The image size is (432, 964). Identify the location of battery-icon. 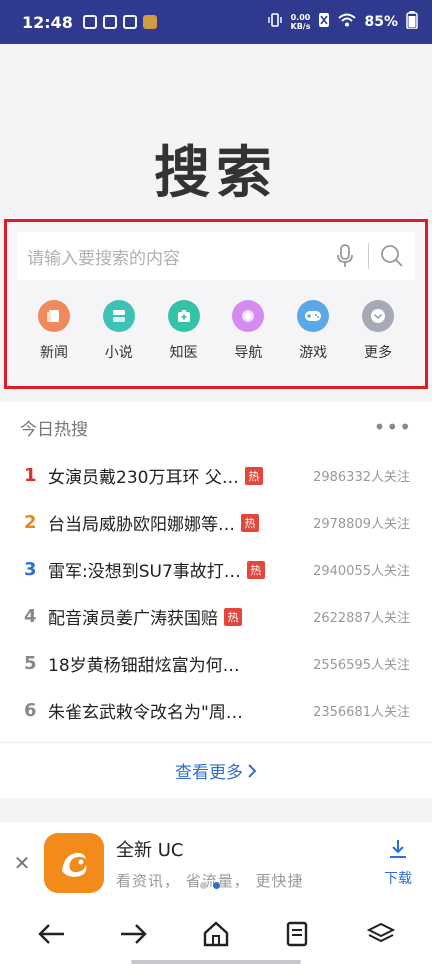
(412, 22).